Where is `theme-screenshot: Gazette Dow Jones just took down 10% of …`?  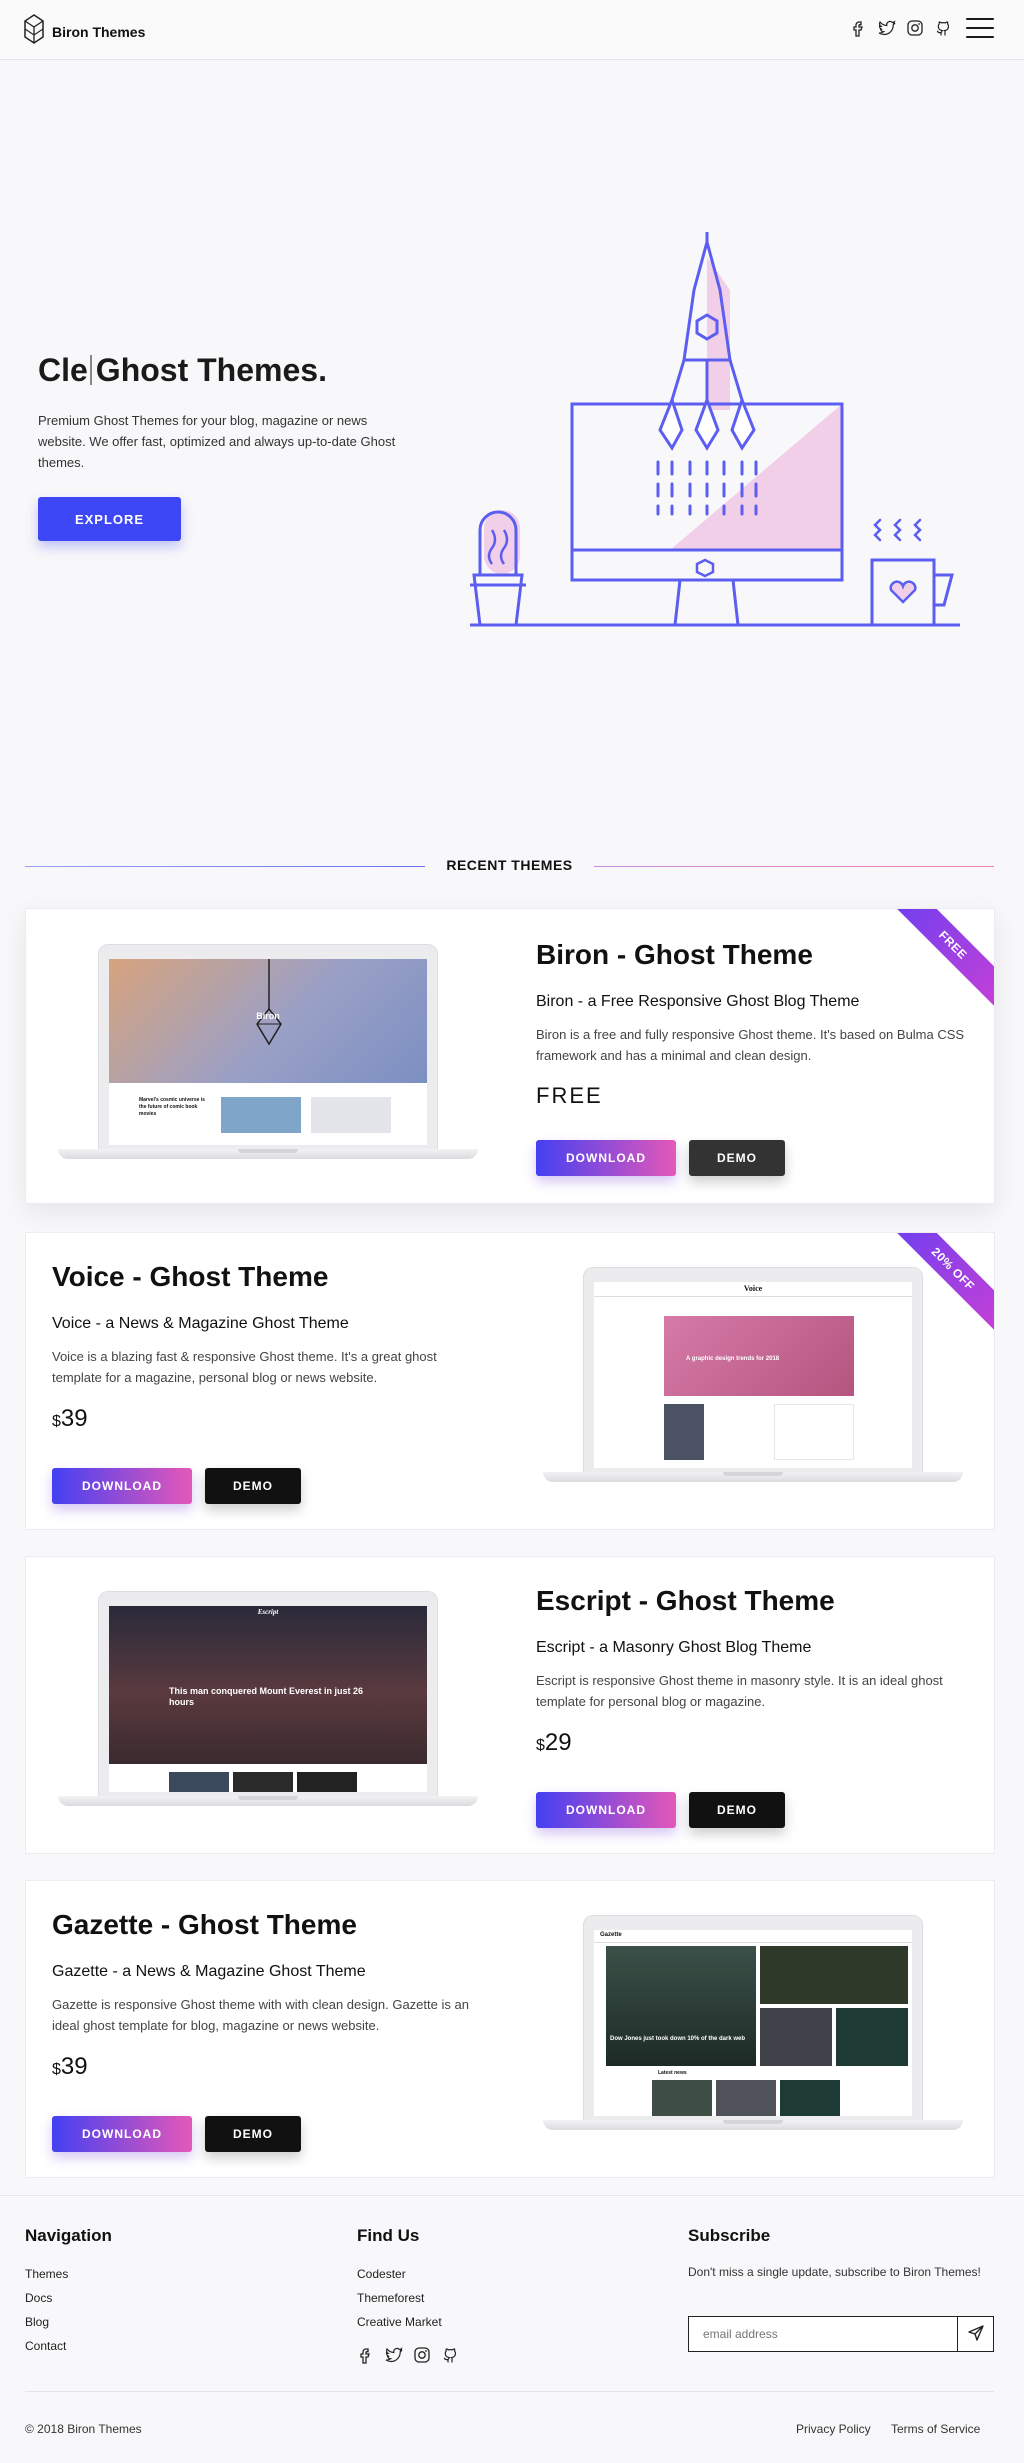 theme-screenshot: Gazette Dow Jones just took down 10% of … is located at coordinates (753, 2023).